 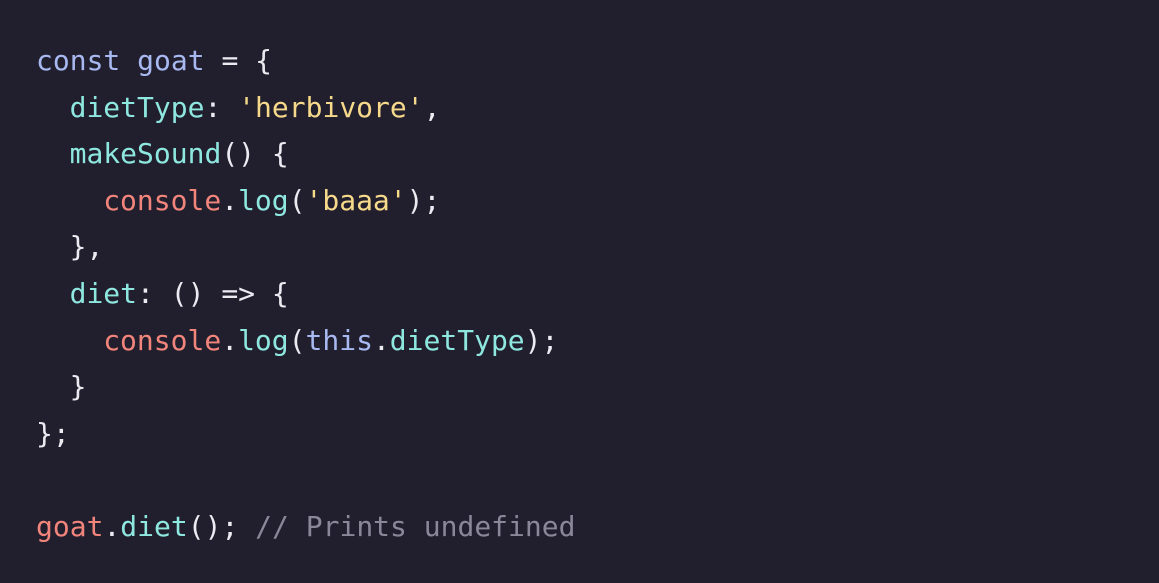 What do you see at coordinates (597, 341) in the screenshot?
I see `code-line: console.log(this.dietType);` at bounding box center [597, 341].